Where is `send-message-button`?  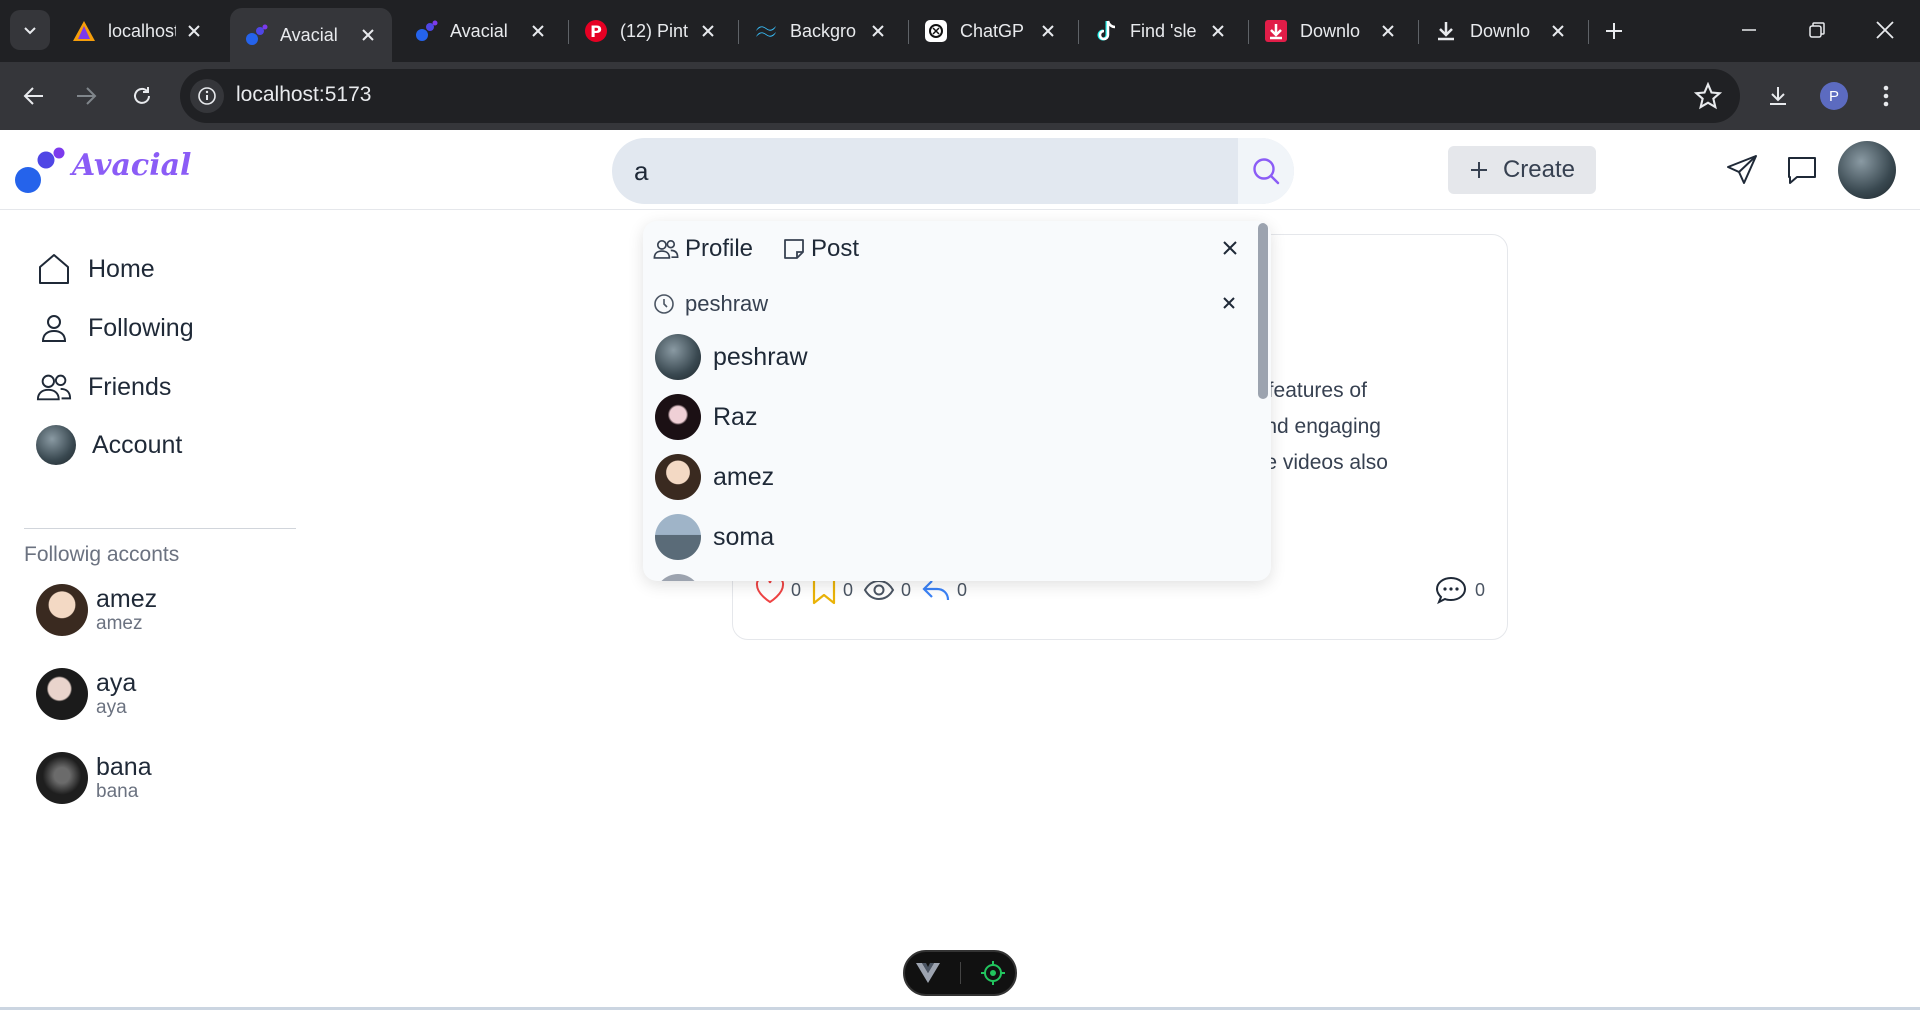 send-message-button is located at coordinates (1742, 170).